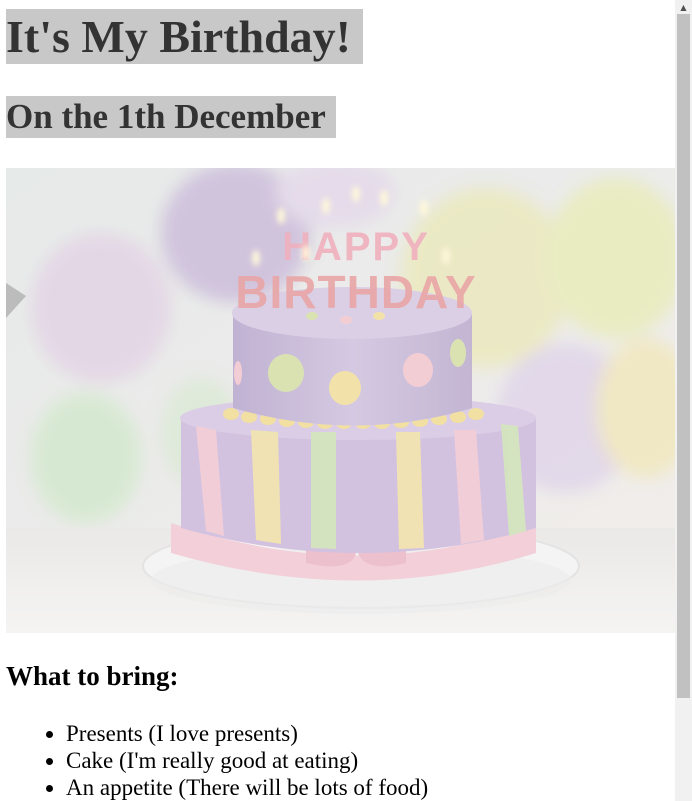 This screenshot has height=801, width=692. I want to click on scrollbar-thumb, so click(683, 356).